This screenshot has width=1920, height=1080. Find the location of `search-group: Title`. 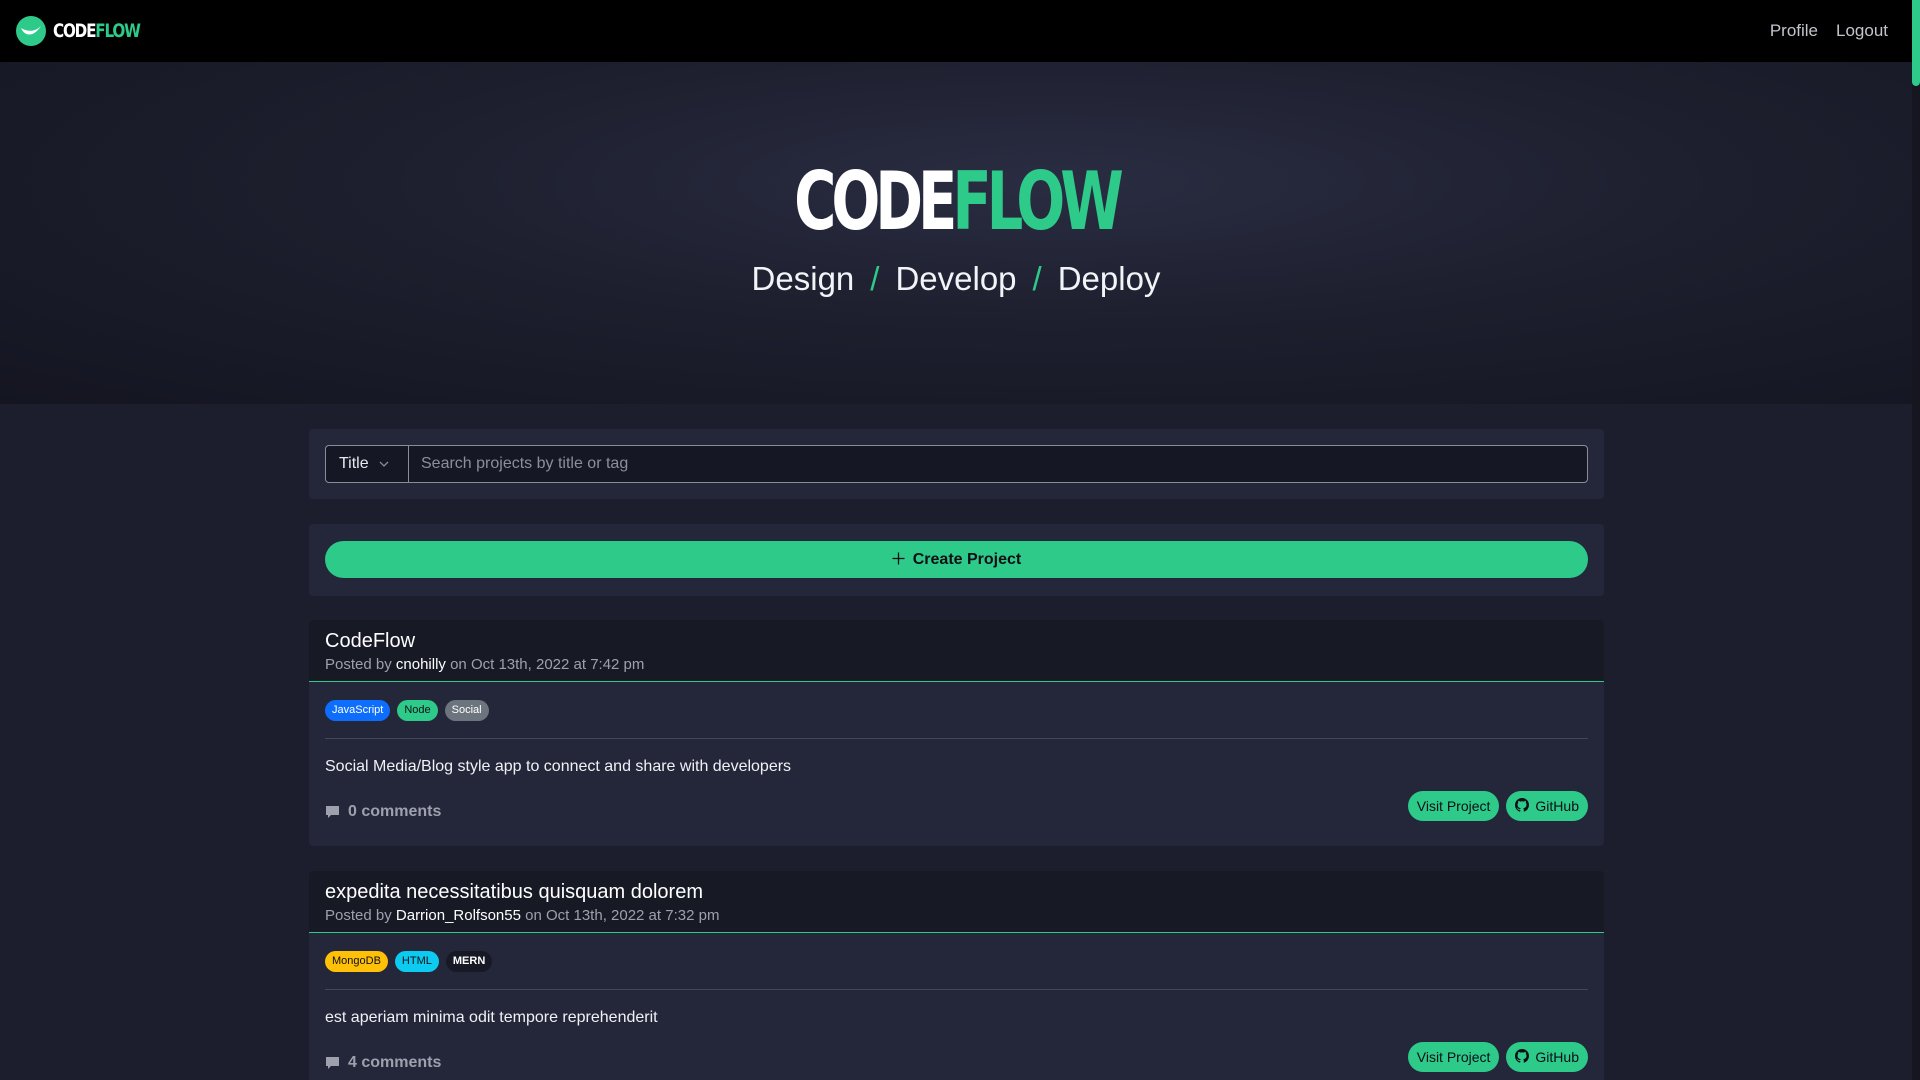

search-group: Title is located at coordinates (956, 464).